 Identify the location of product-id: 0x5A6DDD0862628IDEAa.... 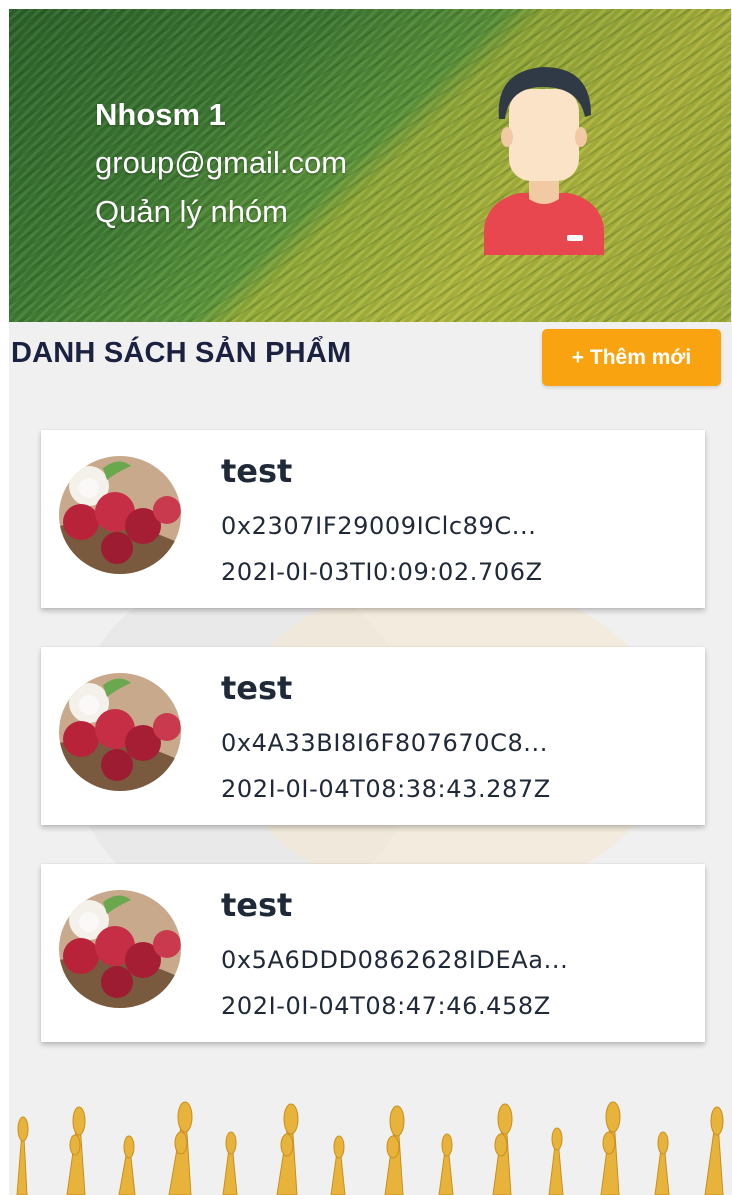
(395, 960).